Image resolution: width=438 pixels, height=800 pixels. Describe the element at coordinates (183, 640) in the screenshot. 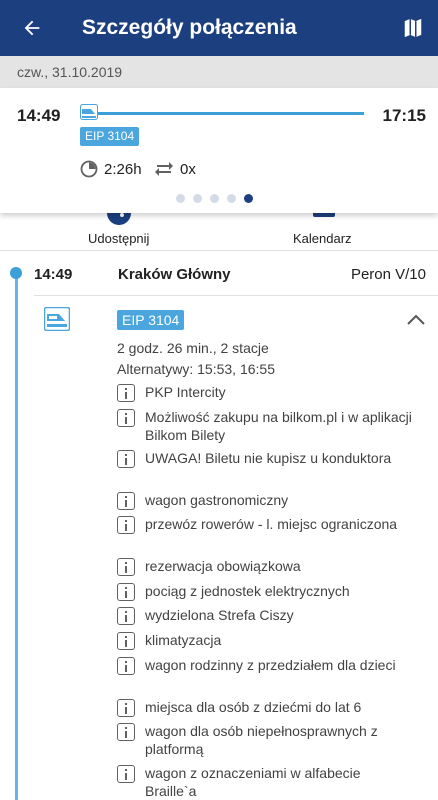

I see `note-text: klimatyzacja` at that location.